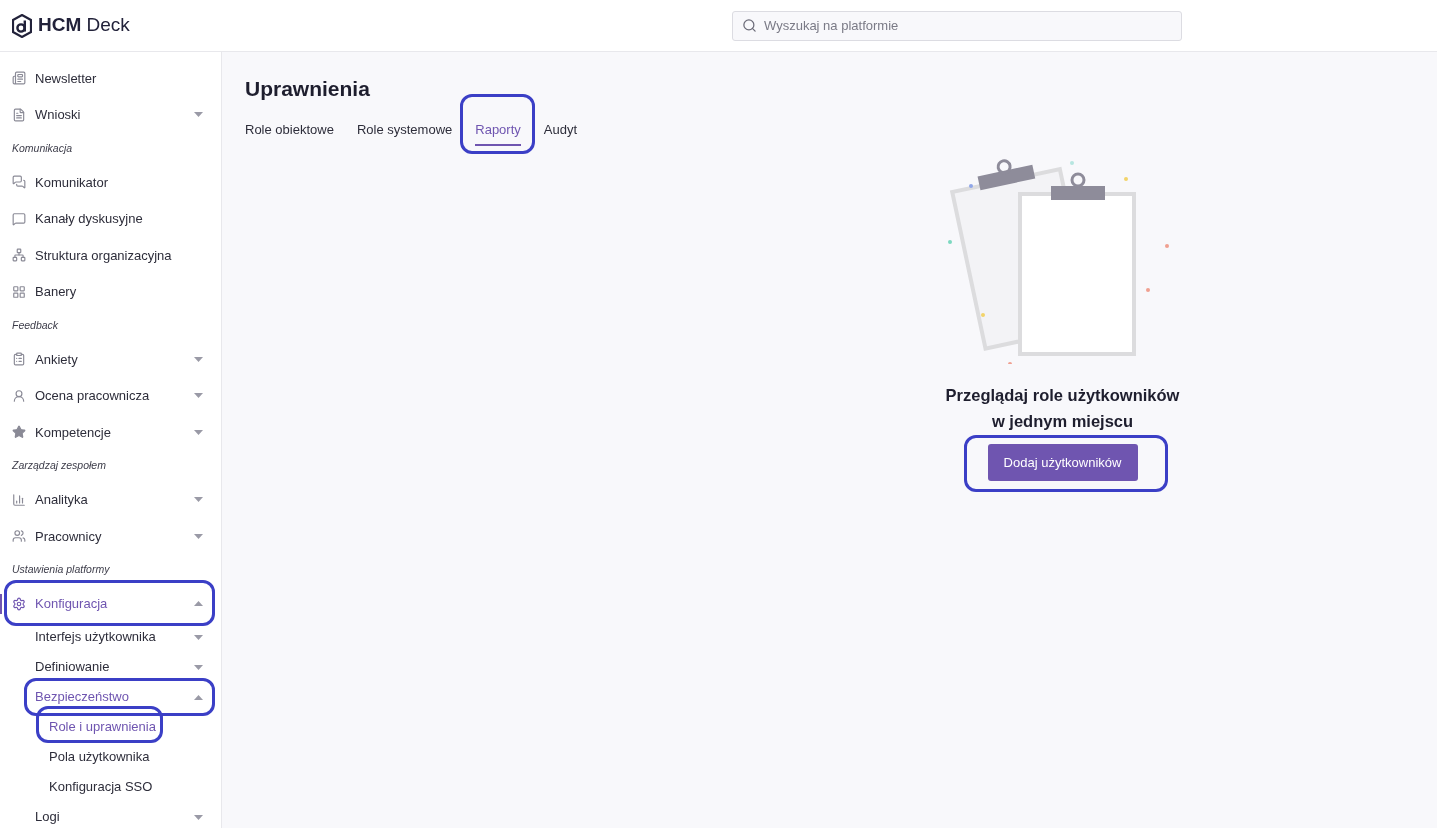 The image size is (1437, 828). What do you see at coordinates (19, 432) in the screenshot?
I see `star-icon` at bounding box center [19, 432].